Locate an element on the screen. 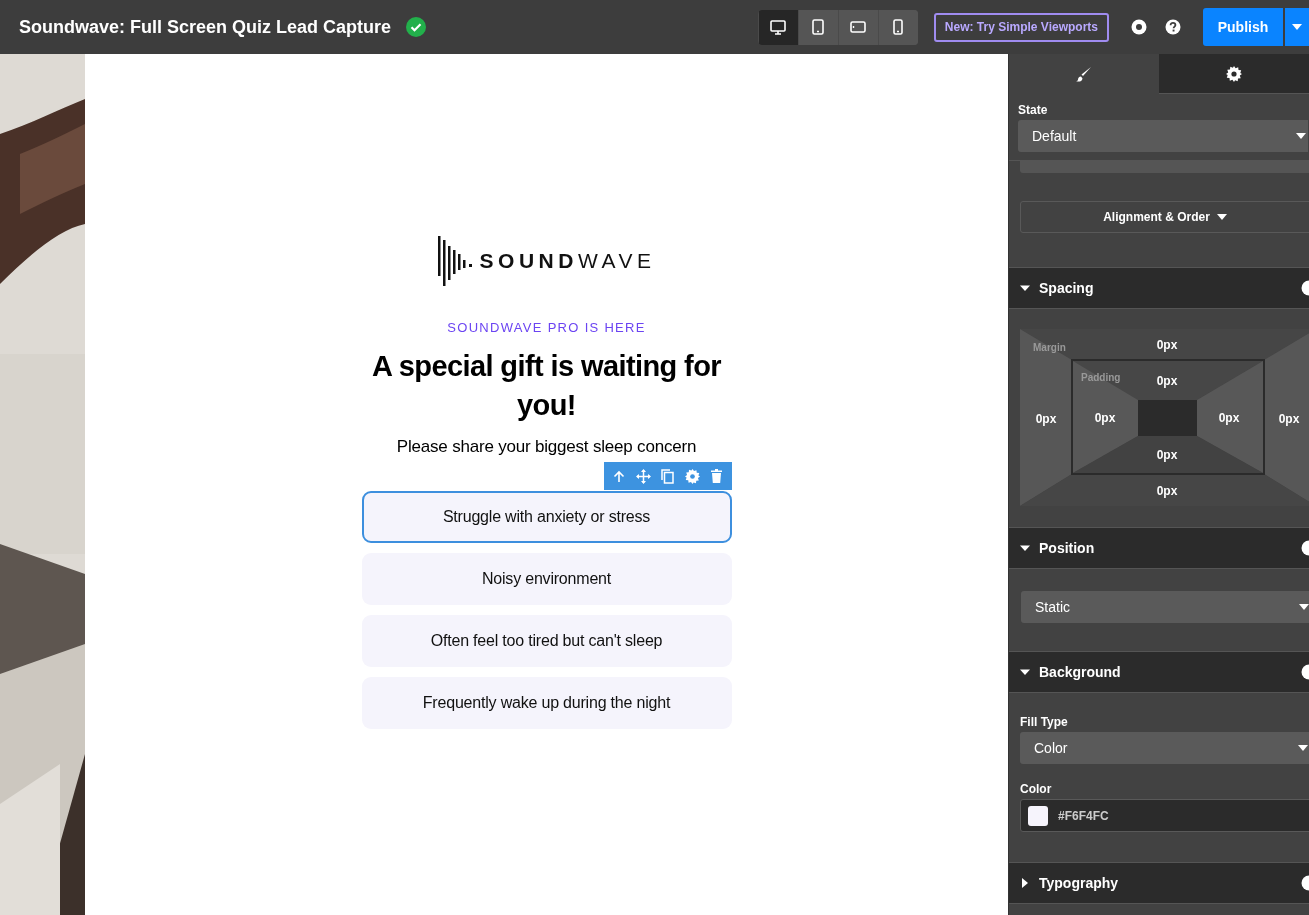 This screenshot has height=915, width=1309. copy-icon is located at coordinates (668, 476).